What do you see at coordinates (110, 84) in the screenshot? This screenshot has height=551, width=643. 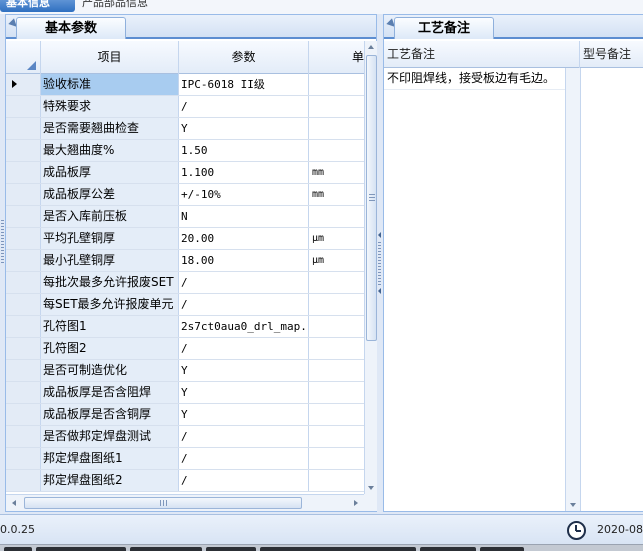 I see `item-cell: 验收标准` at bounding box center [110, 84].